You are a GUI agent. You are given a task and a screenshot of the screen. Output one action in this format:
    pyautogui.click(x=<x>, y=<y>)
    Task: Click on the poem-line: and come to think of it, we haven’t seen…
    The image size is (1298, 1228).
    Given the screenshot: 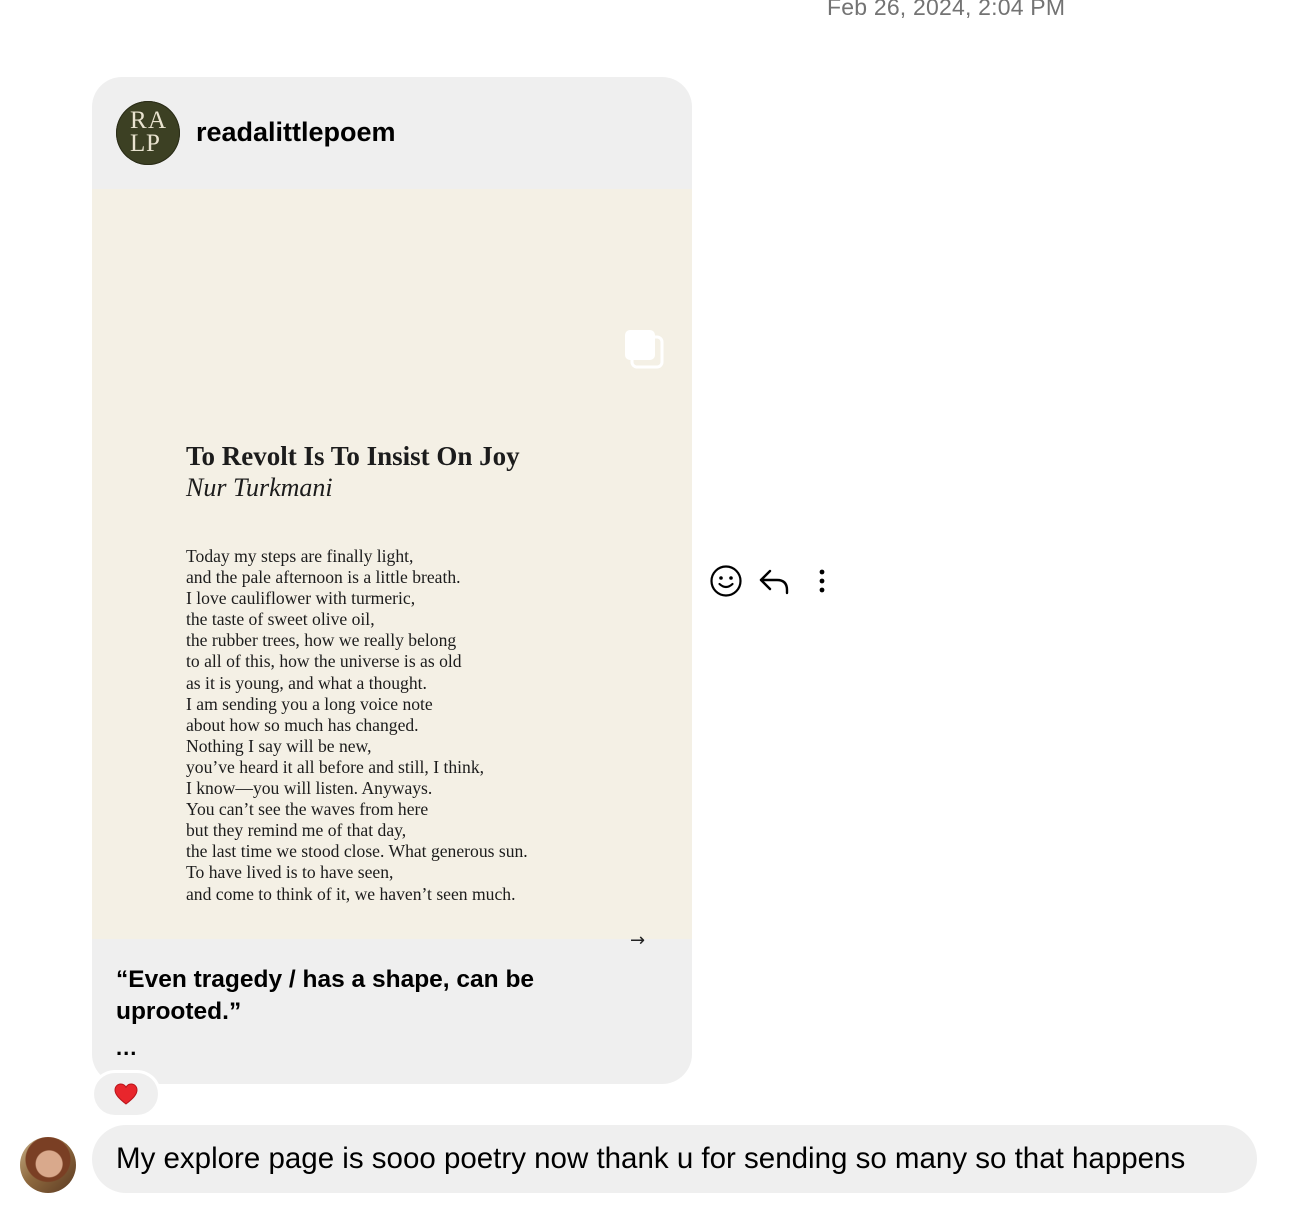 What is the action you would take?
    pyautogui.click(x=351, y=893)
    